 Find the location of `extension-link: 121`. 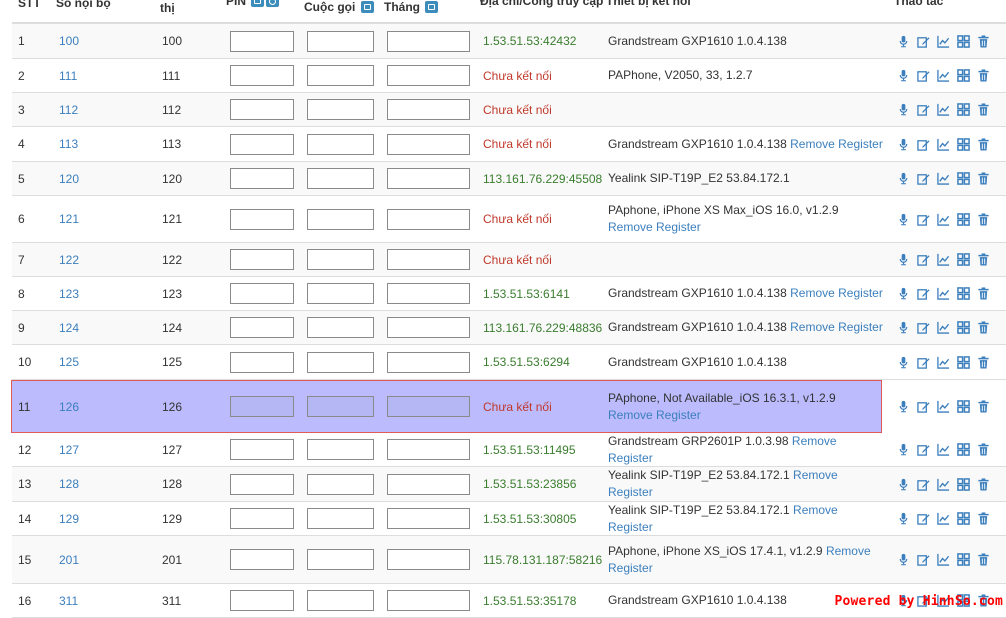

extension-link: 121 is located at coordinates (69, 219).